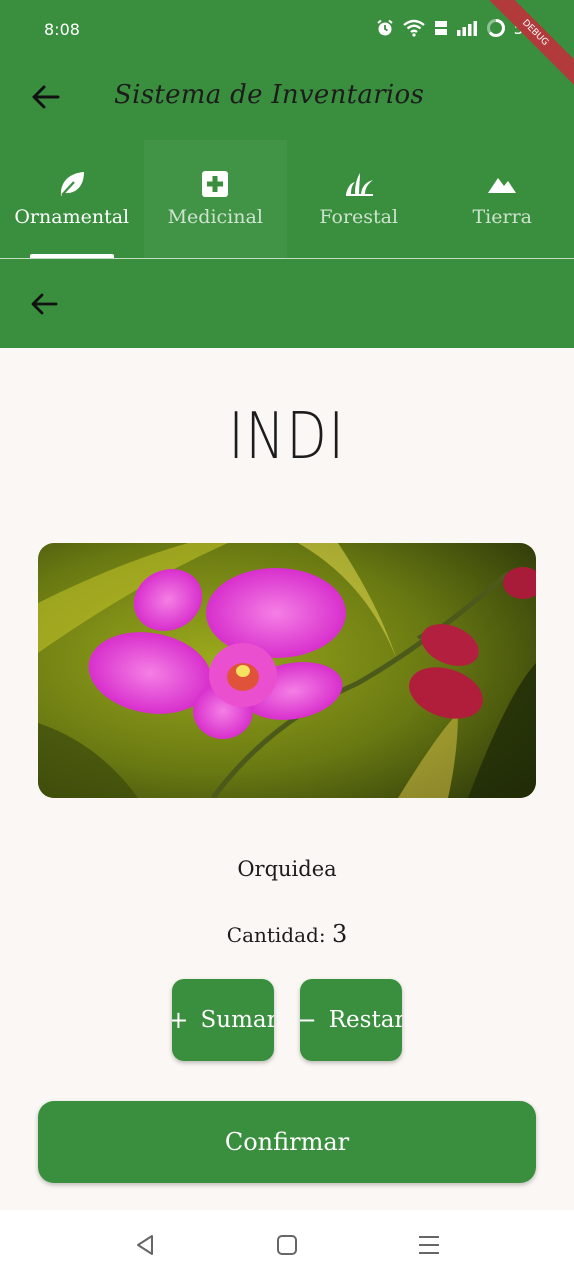 The image size is (574, 1280). I want to click on add-button: + Sumar, so click(223, 1020).